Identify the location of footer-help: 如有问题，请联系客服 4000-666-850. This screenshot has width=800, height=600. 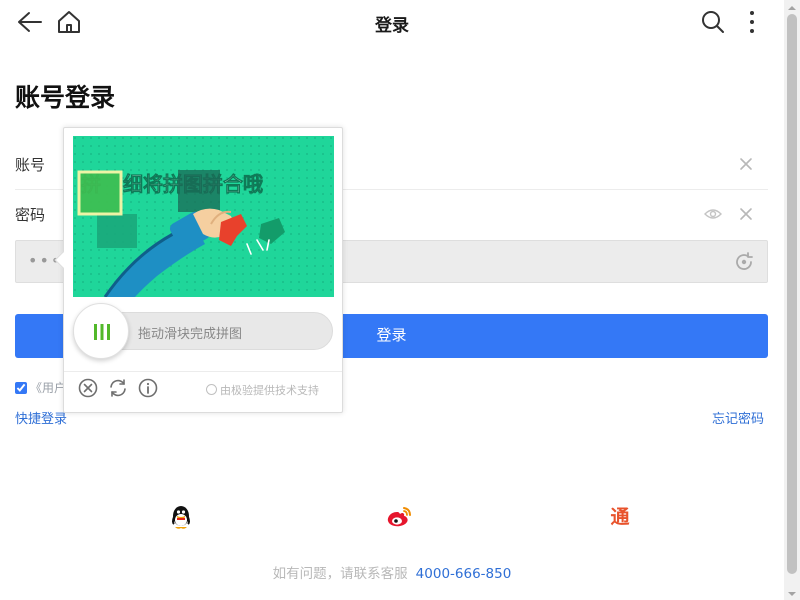
(392, 572).